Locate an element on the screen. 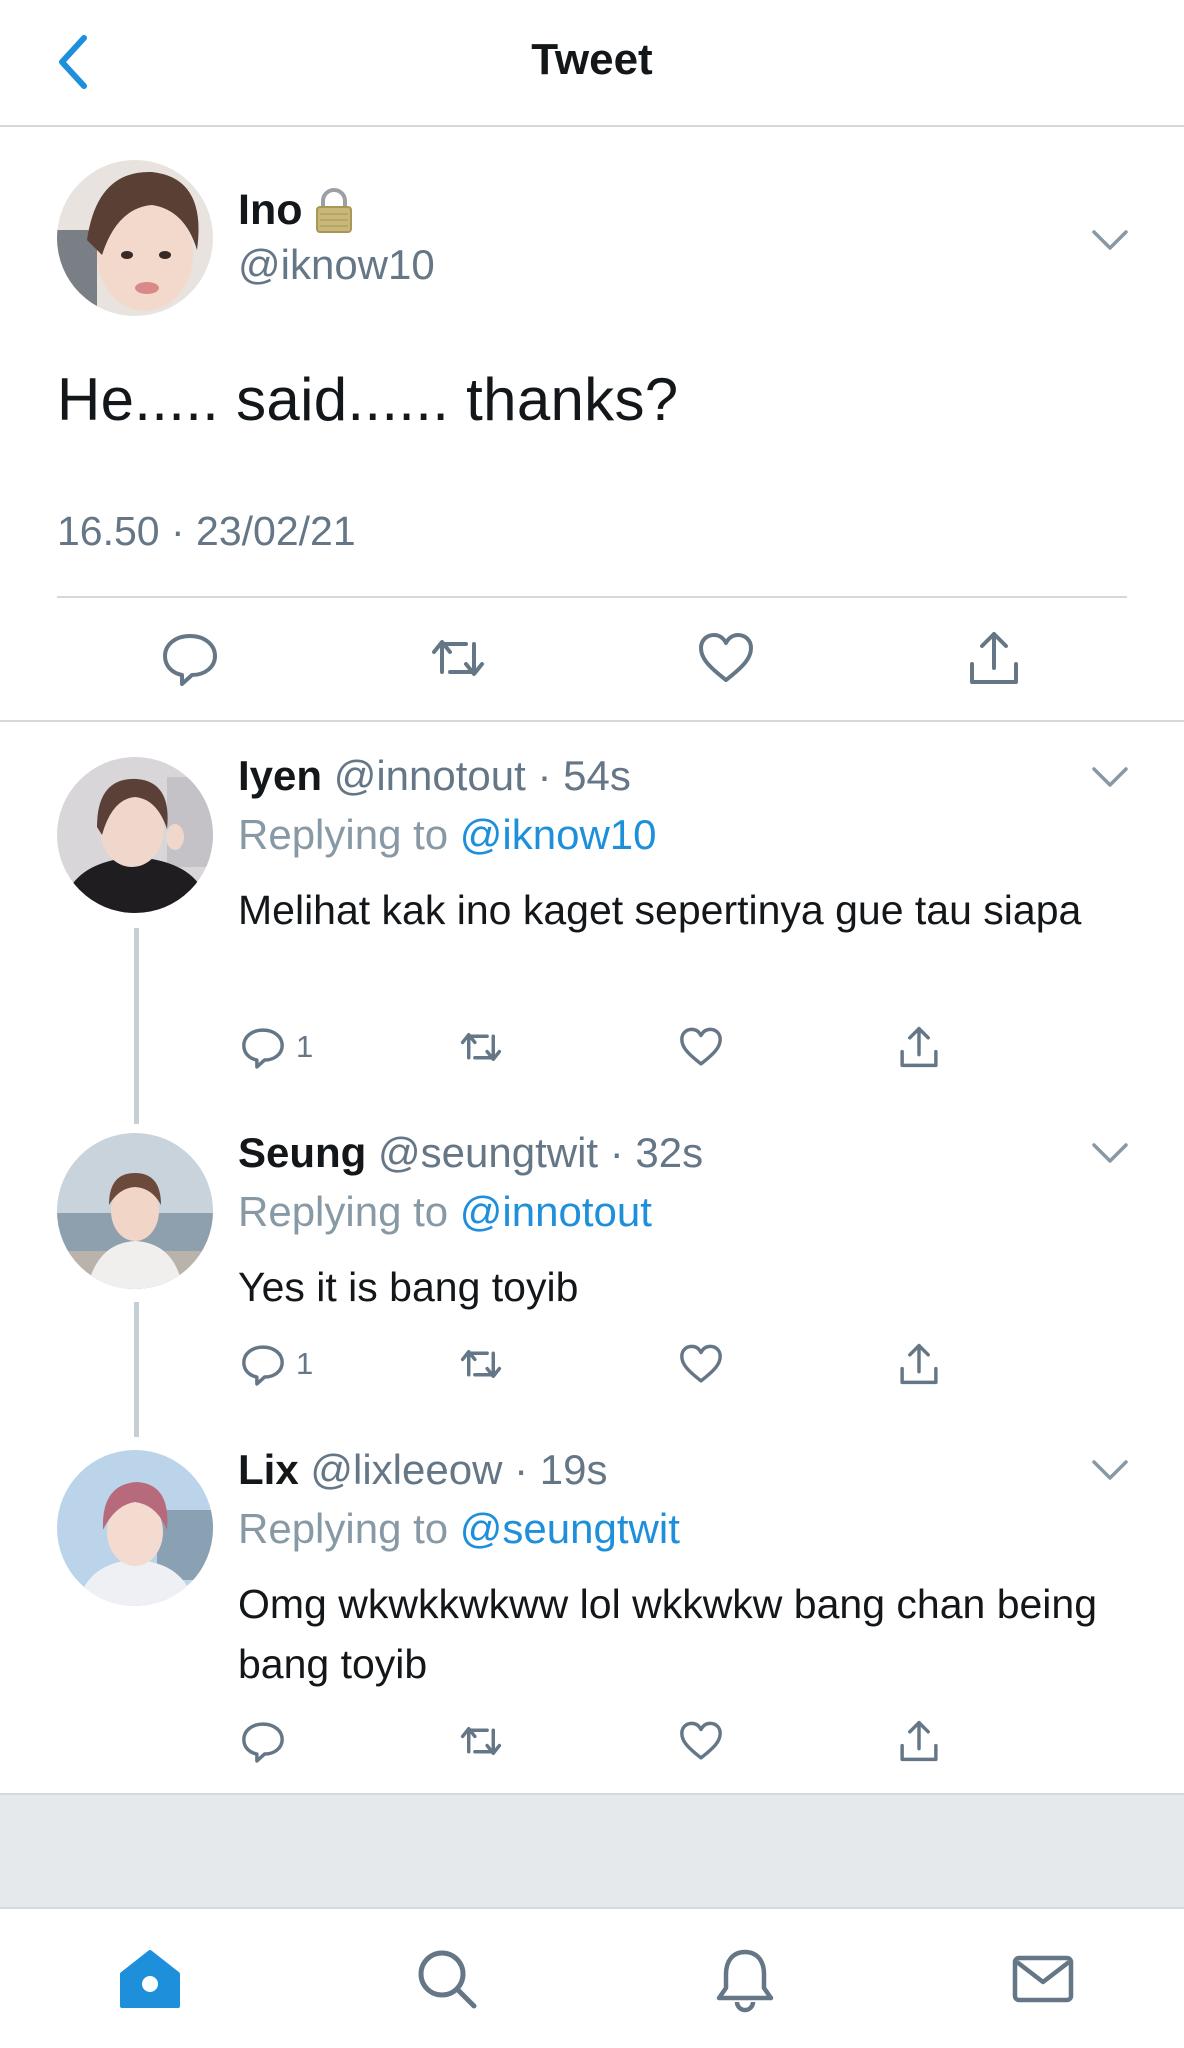 This screenshot has width=1184, height=2048. replying-to-link: @seungtwit is located at coordinates (570, 1528).